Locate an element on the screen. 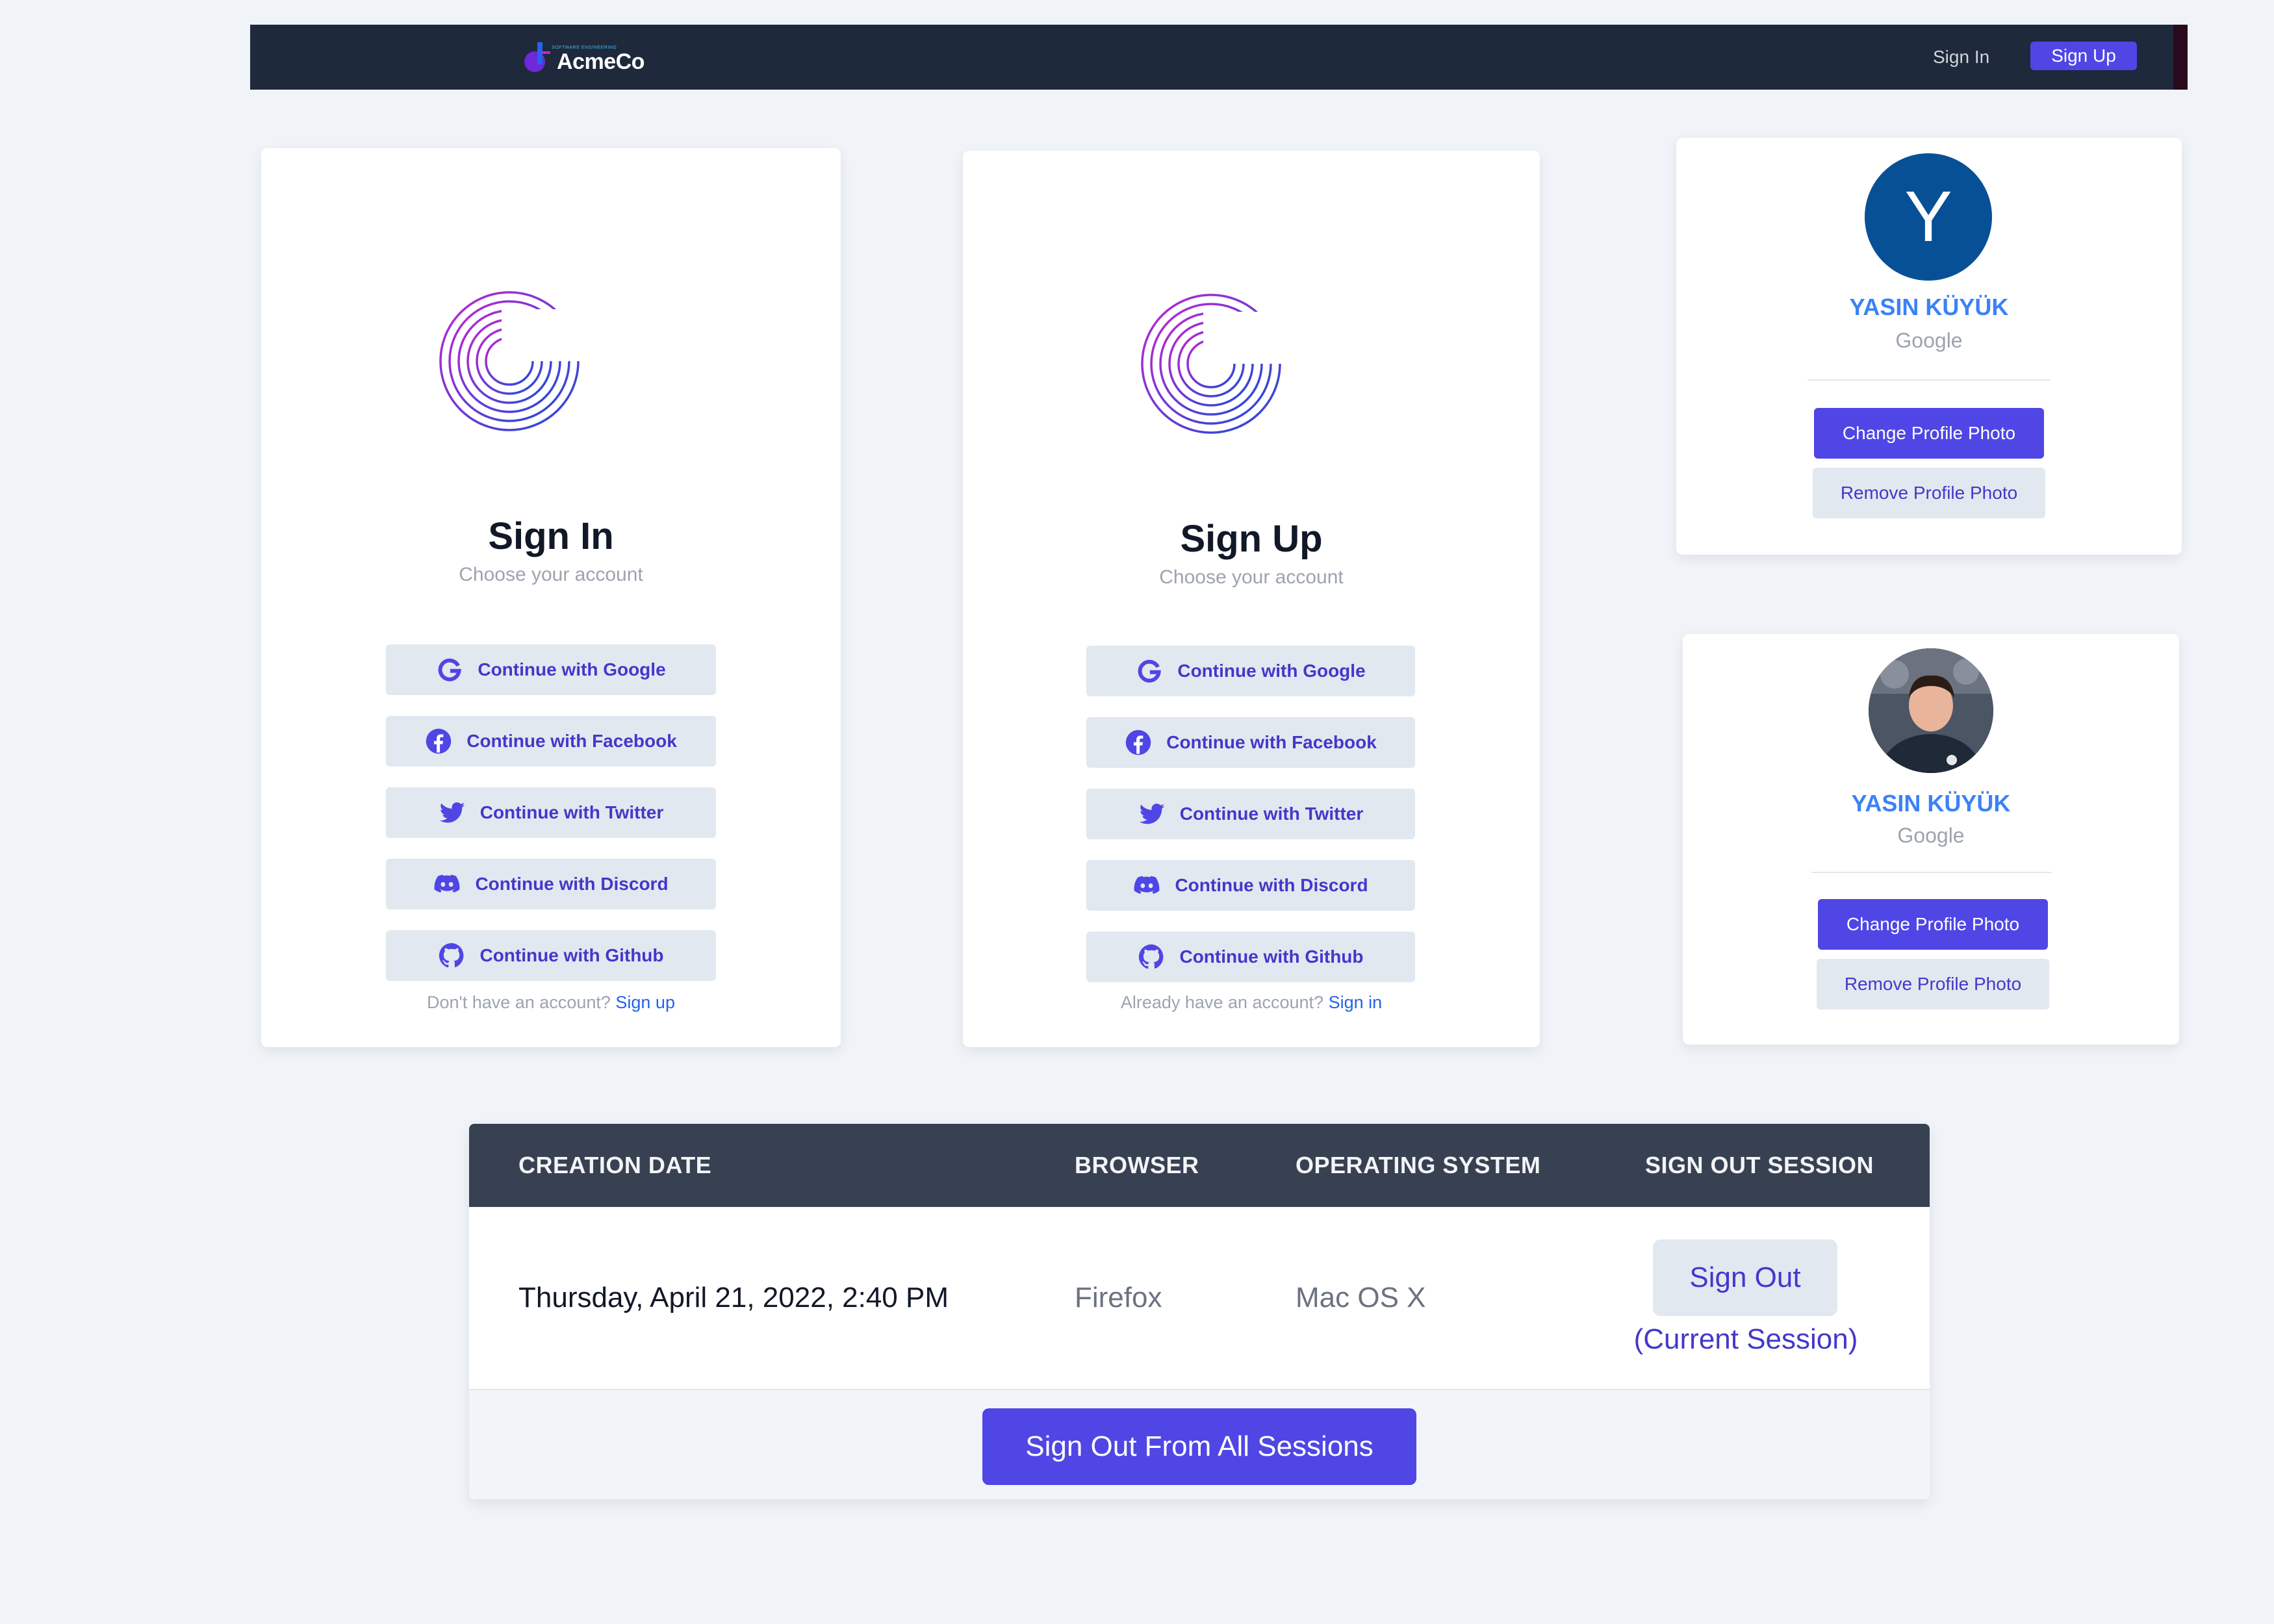  brand-logo: SOFTWARE ENGINEERING AcmeCo is located at coordinates (584, 57).